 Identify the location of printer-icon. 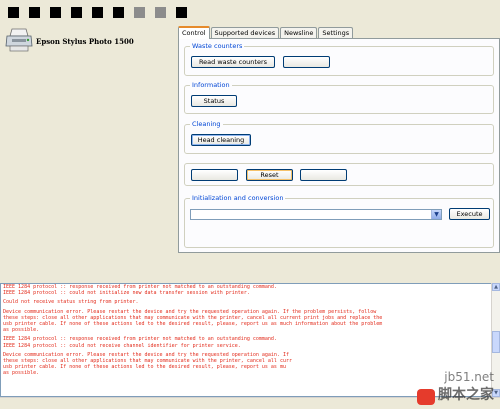
(19, 40).